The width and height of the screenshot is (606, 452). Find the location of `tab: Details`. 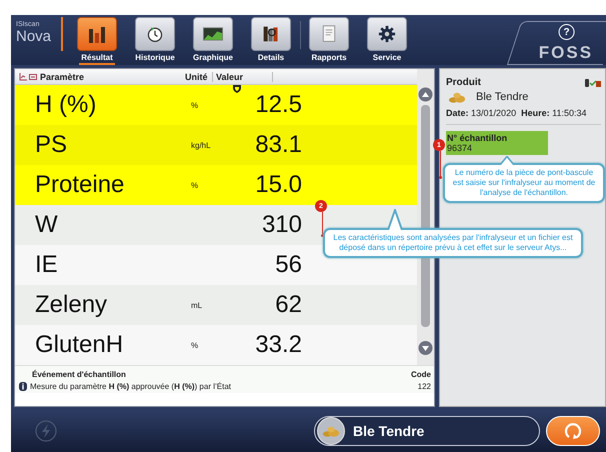

tab: Details is located at coordinates (271, 40).